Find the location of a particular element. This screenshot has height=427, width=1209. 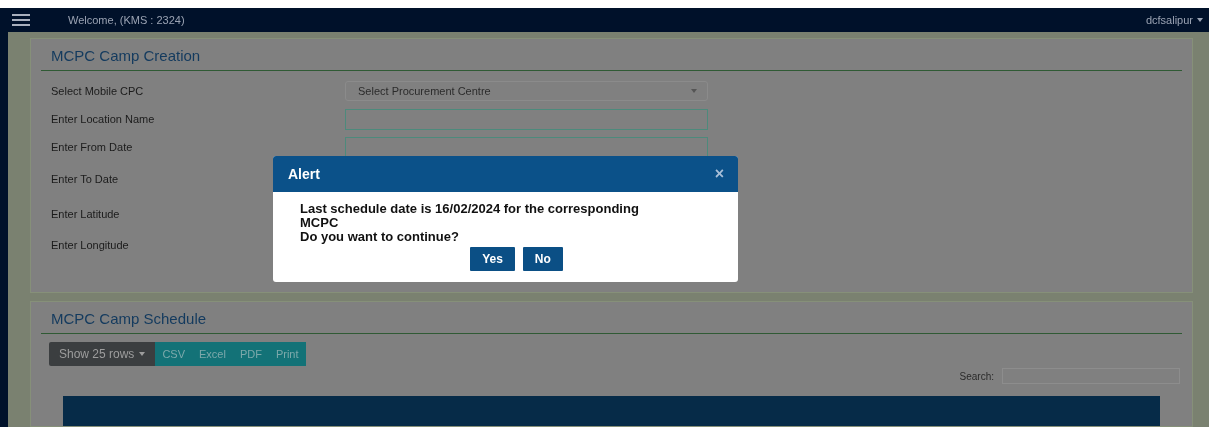

field-label: Enter Location Name is located at coordinates (103, 119).